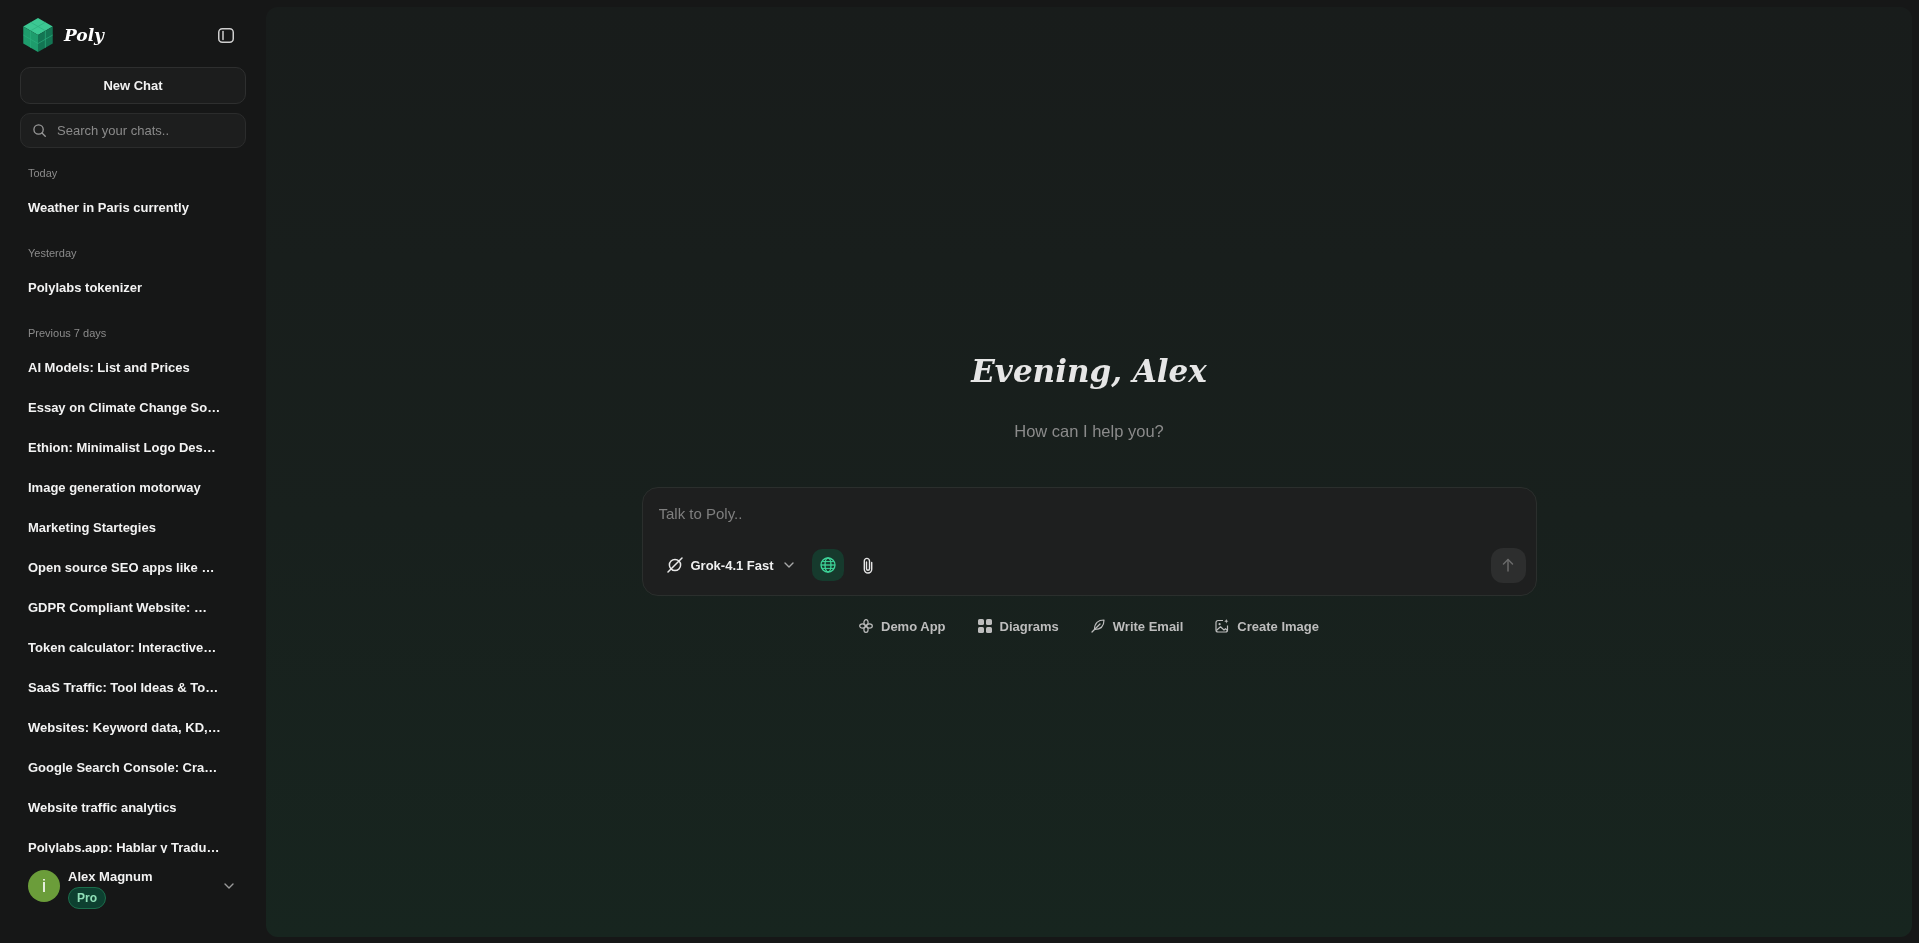 The width and height of the screenshot is (1919, 943). Describe the element at coordinates (984, 626) in the screenshot. I see `grid-icon` at that location.